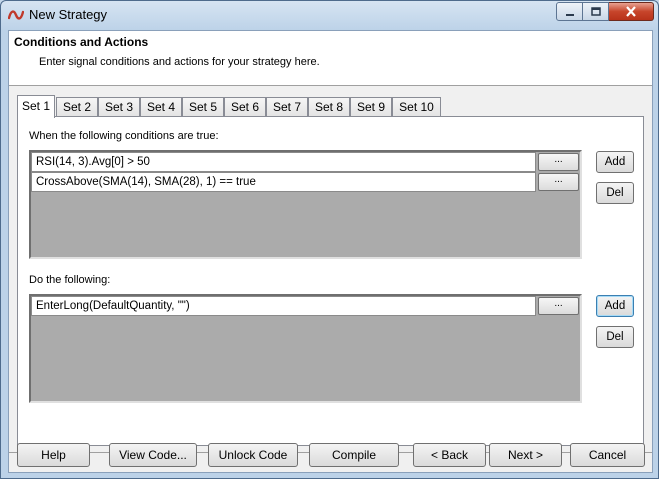 The height and width of the screenshot is (479, 659). Describe the element at coordinates (36, 106) in the screenshot. I see `tab-set-1: Set 1` at that location.